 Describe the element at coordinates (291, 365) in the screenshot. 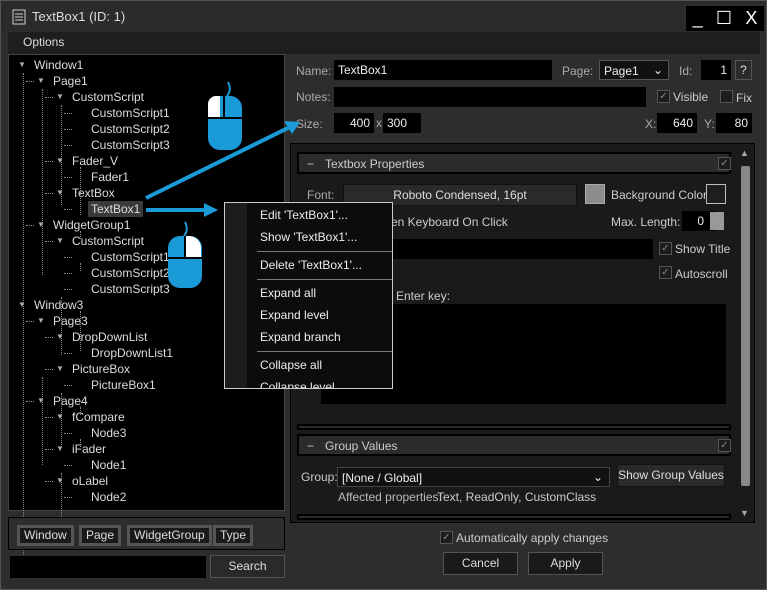

I see `menu-item-collapse-all: Collapse all` at that location.